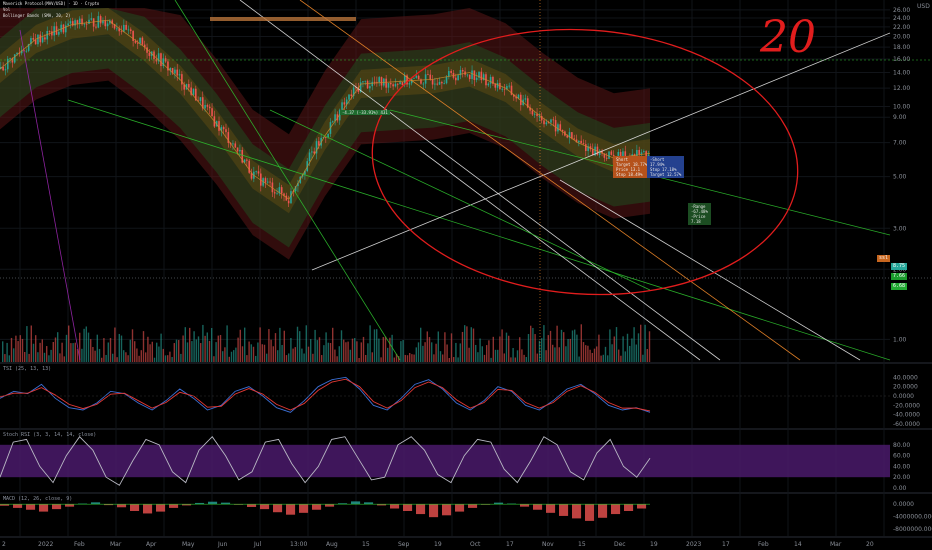 Image resolution: width=932 pixels, height=550 pixels. I want to click on indicator-tick-label: 0.0000, so click(903, 504).